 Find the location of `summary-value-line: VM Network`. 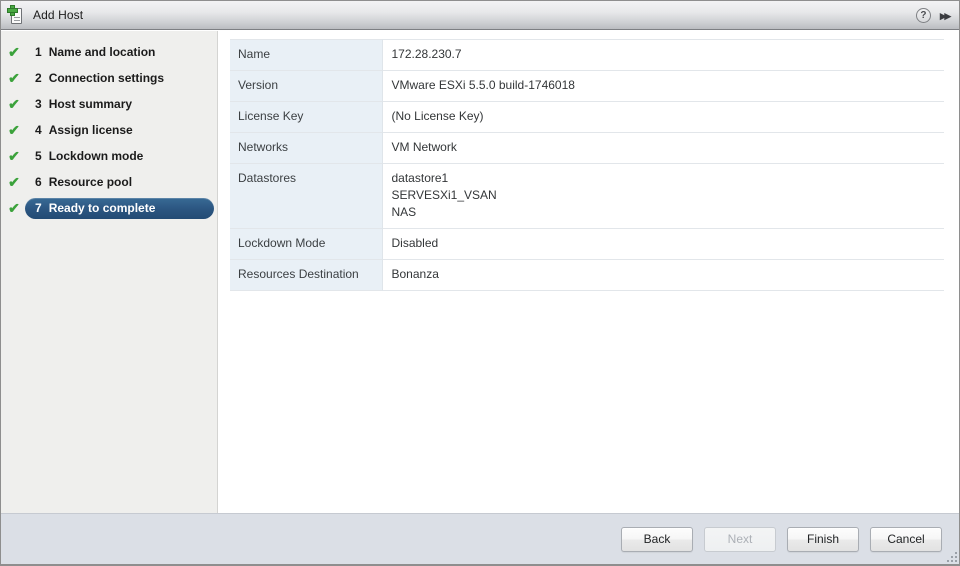

summary-value-line: VM Network is located at coordinates (424, 147).